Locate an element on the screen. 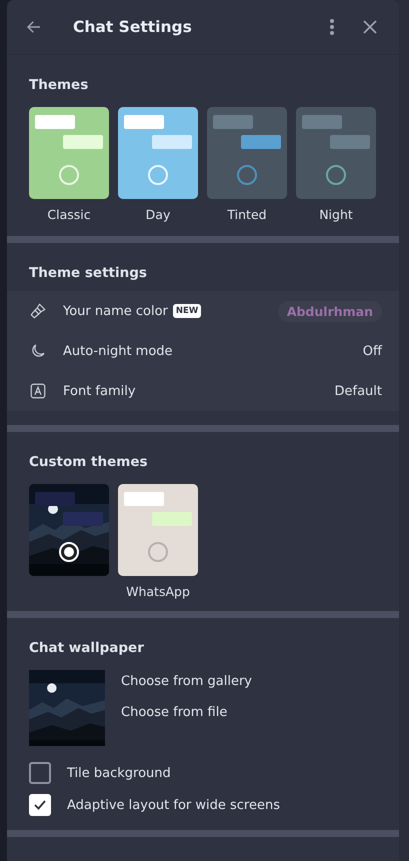 The width and height of the screenshot is (409, 861). setting-label: Auto-night mode is located at coordinates (118, 351).